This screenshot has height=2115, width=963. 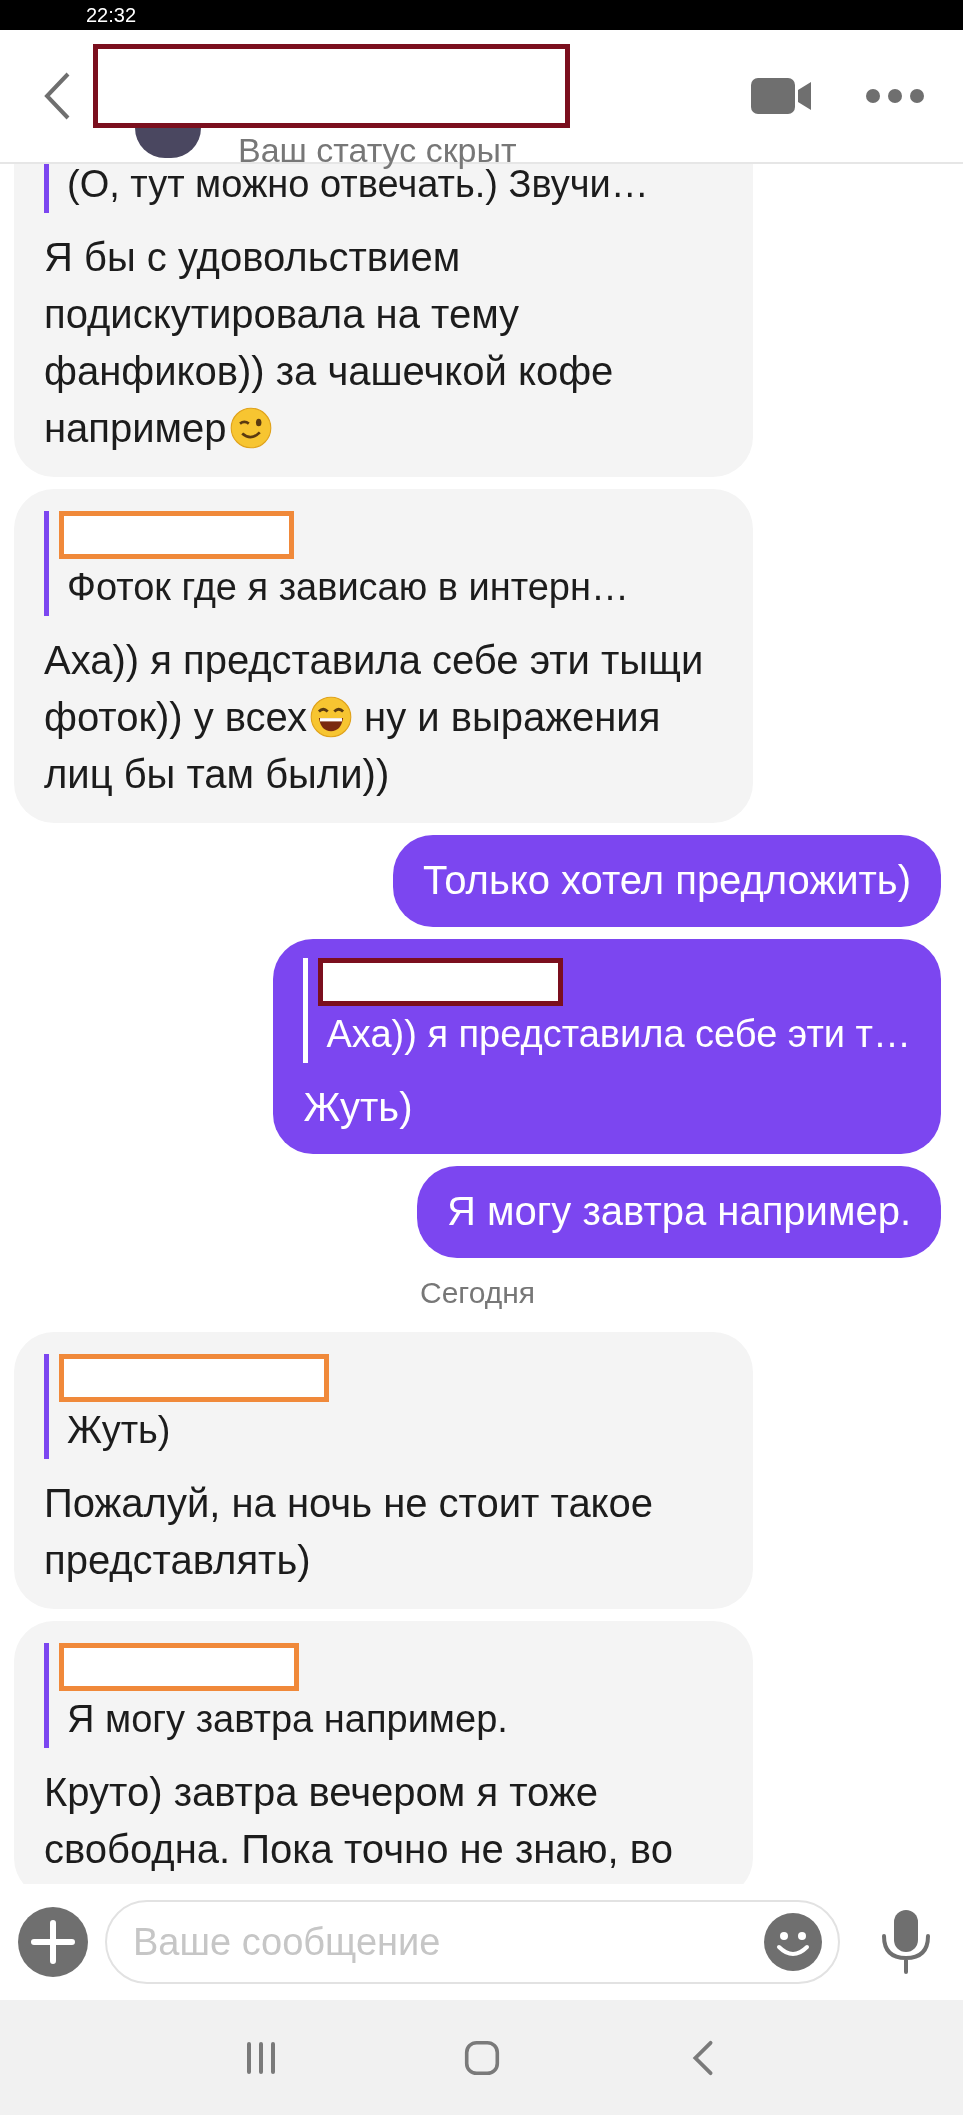 What do you see at coordinates (895, 96) in the screenshot?
I see `more-icon` at bounding box center [895, 96].